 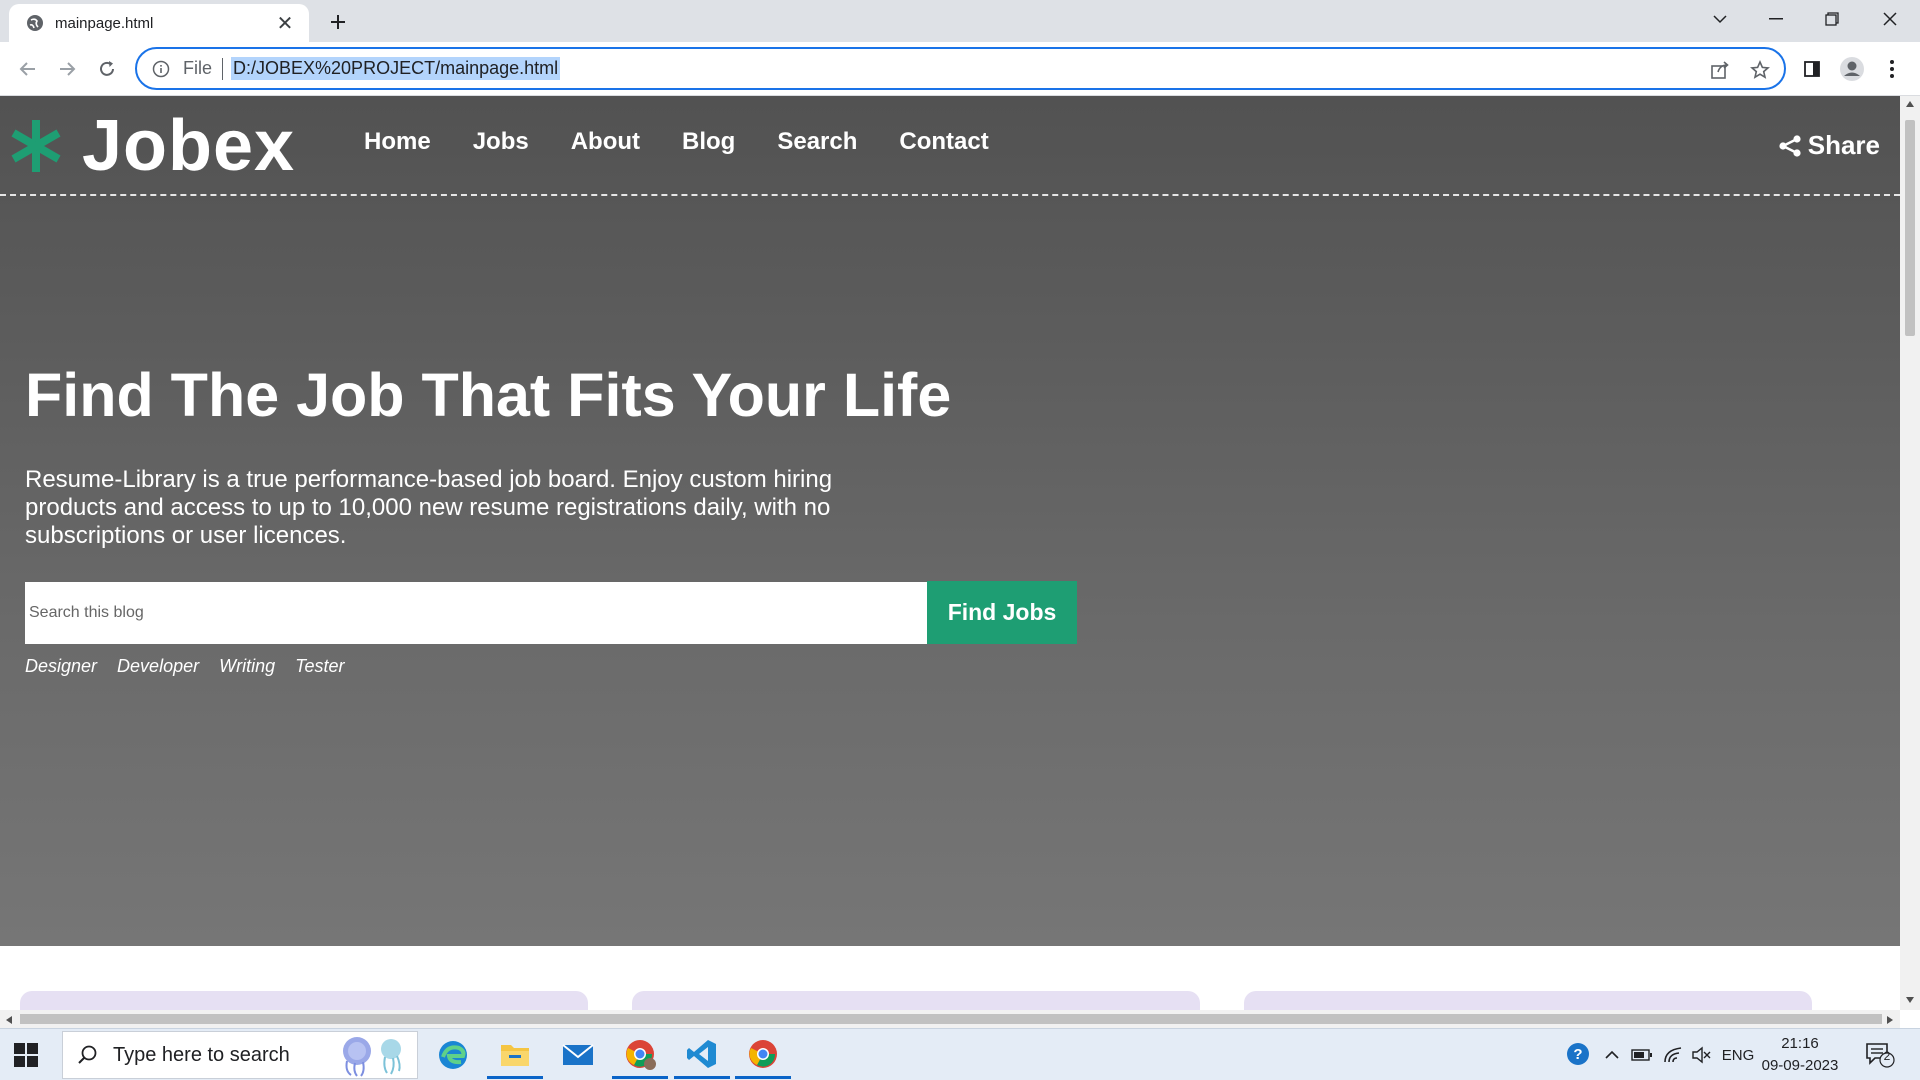 I want to click on taskbar-edge-icon, so click(x=453, y=1055).